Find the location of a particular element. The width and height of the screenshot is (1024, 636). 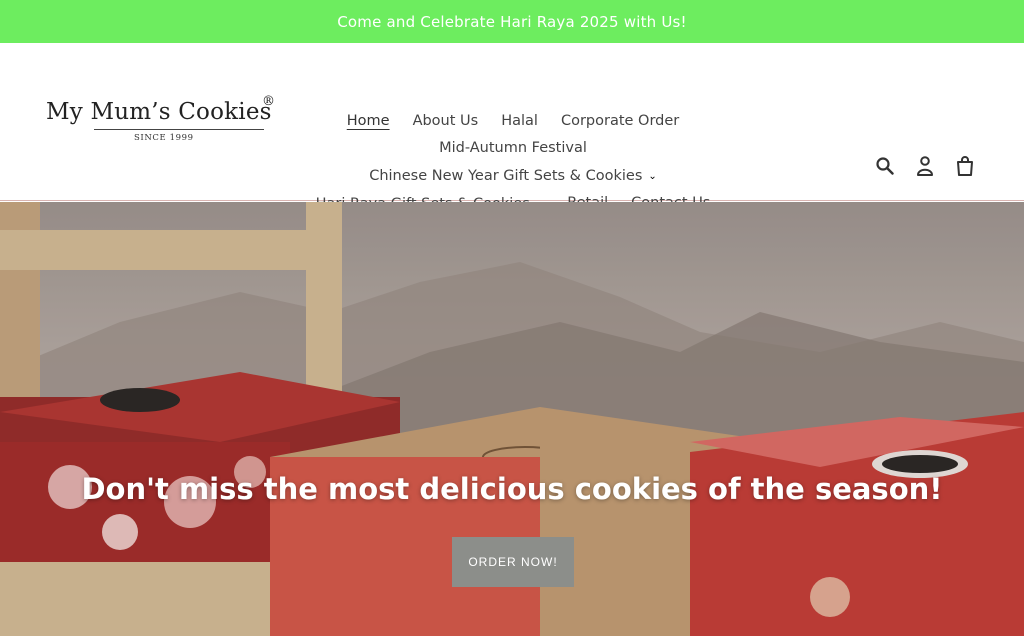

header-icons is located at coordinates (925, 166).